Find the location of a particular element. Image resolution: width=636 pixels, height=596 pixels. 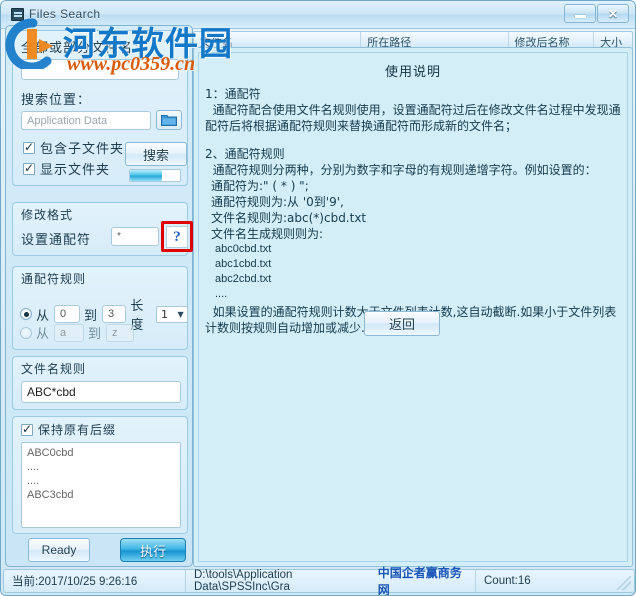

title-bar-left: Files Search is located at coordinates (56, 14).